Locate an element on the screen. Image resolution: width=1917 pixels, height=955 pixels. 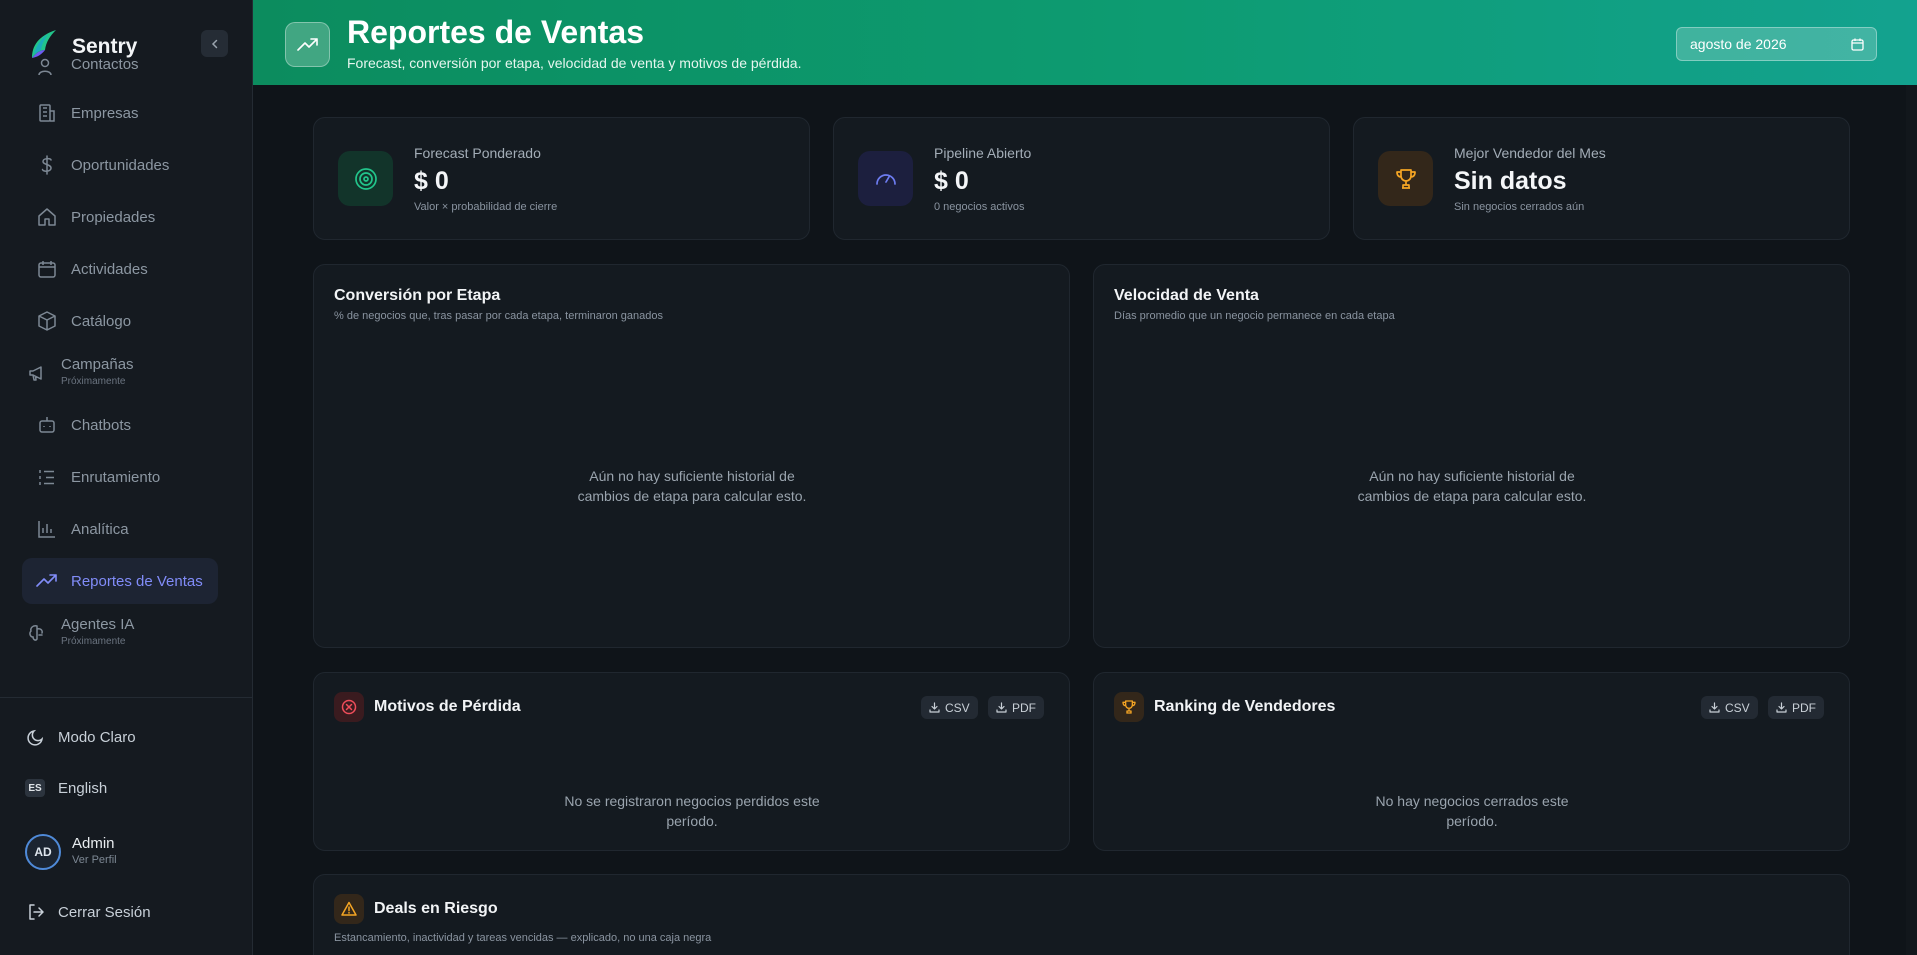
kpi-caption: Valor × probabilidad de cierre is located at coordinates (486, 207).